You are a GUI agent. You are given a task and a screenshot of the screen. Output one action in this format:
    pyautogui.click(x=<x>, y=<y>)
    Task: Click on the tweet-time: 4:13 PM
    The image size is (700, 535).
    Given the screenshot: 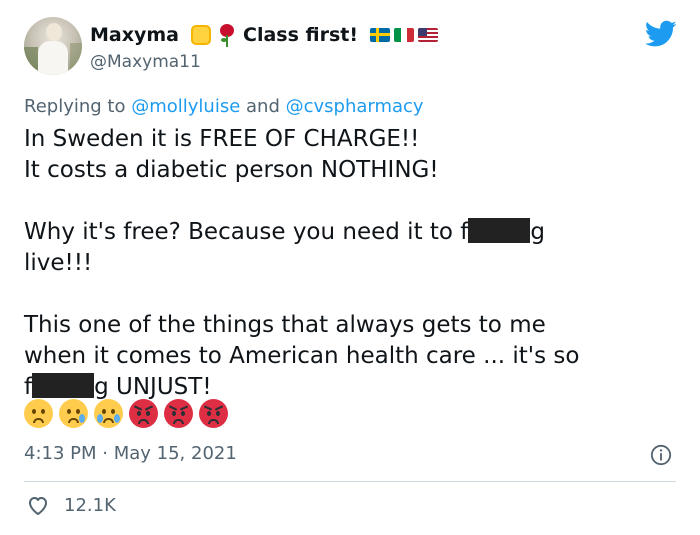 What is the action you would take?
    pyautogui.click(x=60, y=453)
    